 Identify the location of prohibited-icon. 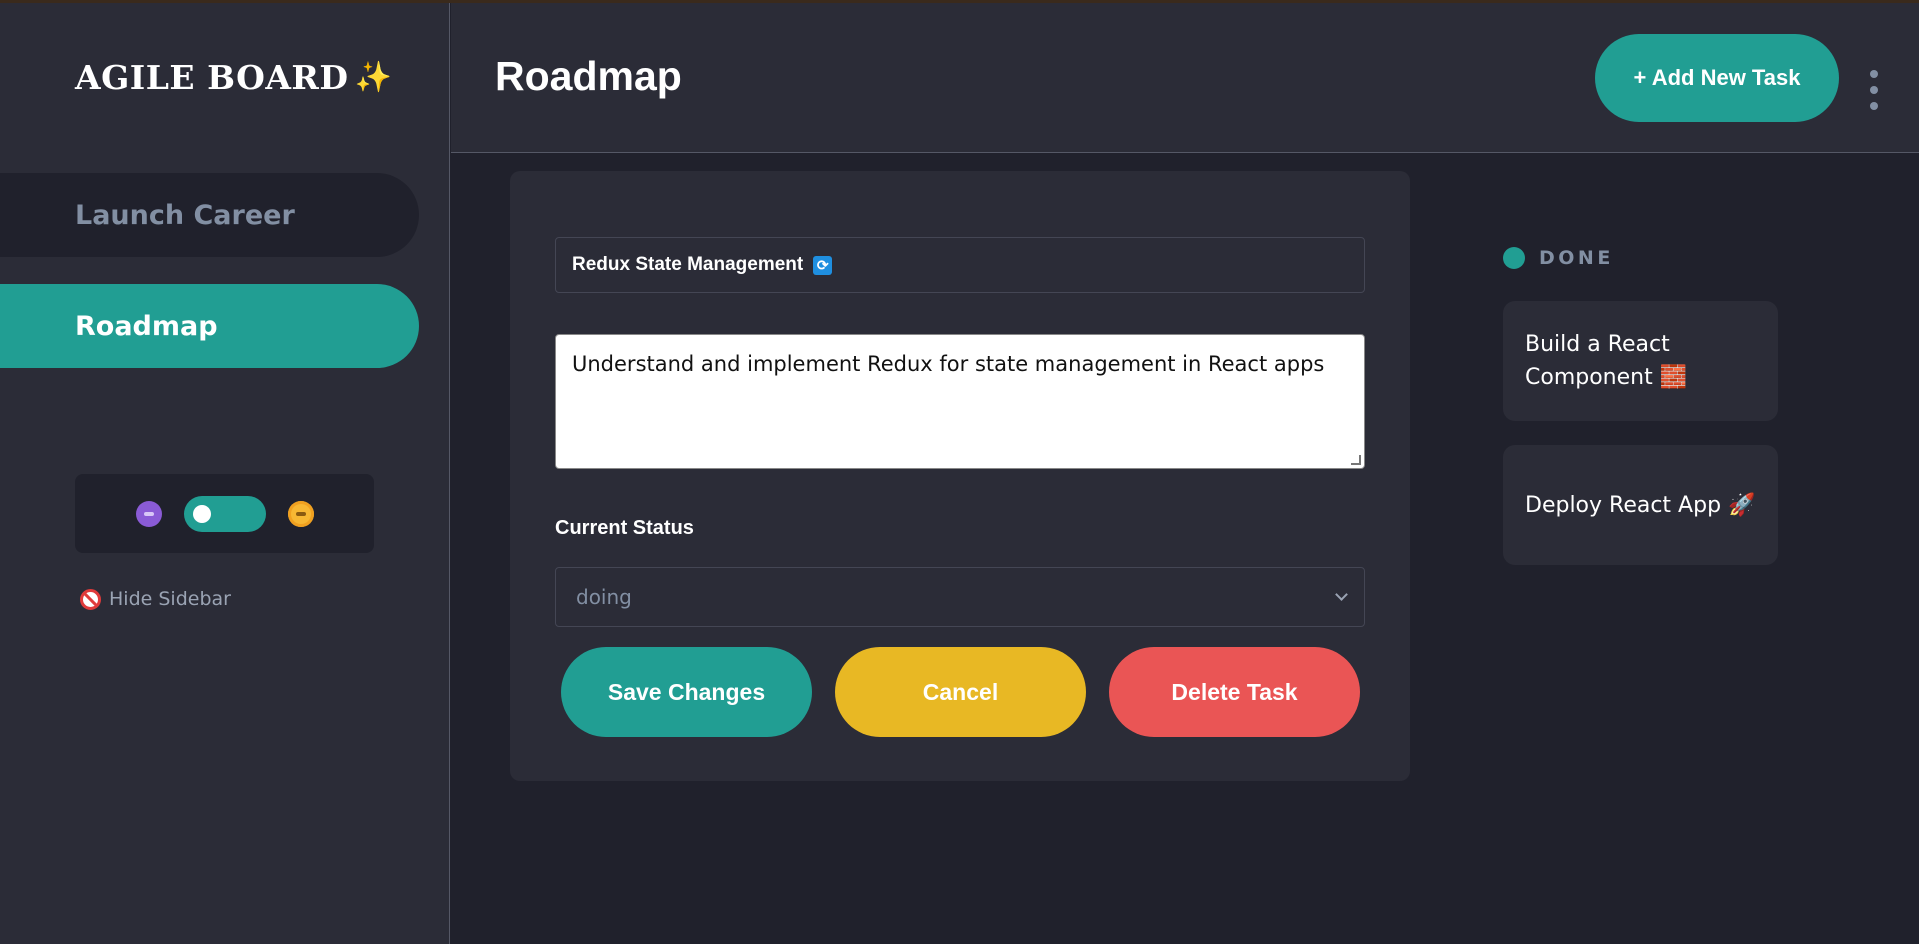
(90, 599).